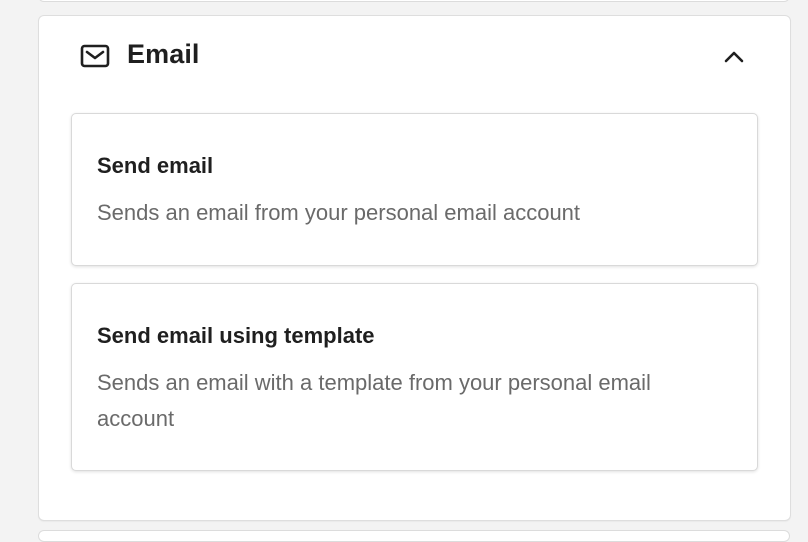  Describe the element at coordinates (95, 56) in the screenshot. I see `mail-icon` at that location.